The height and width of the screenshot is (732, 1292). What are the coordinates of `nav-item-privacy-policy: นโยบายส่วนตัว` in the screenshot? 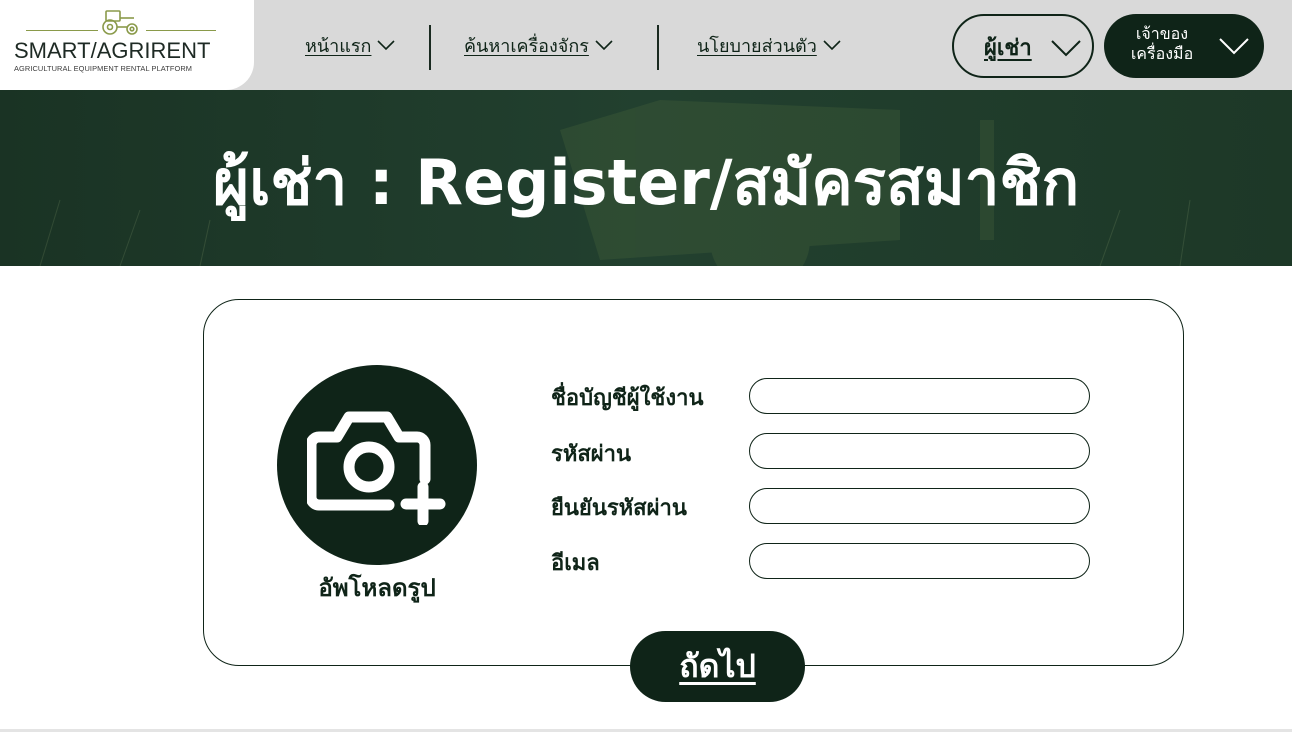 It's located at (769, 45).